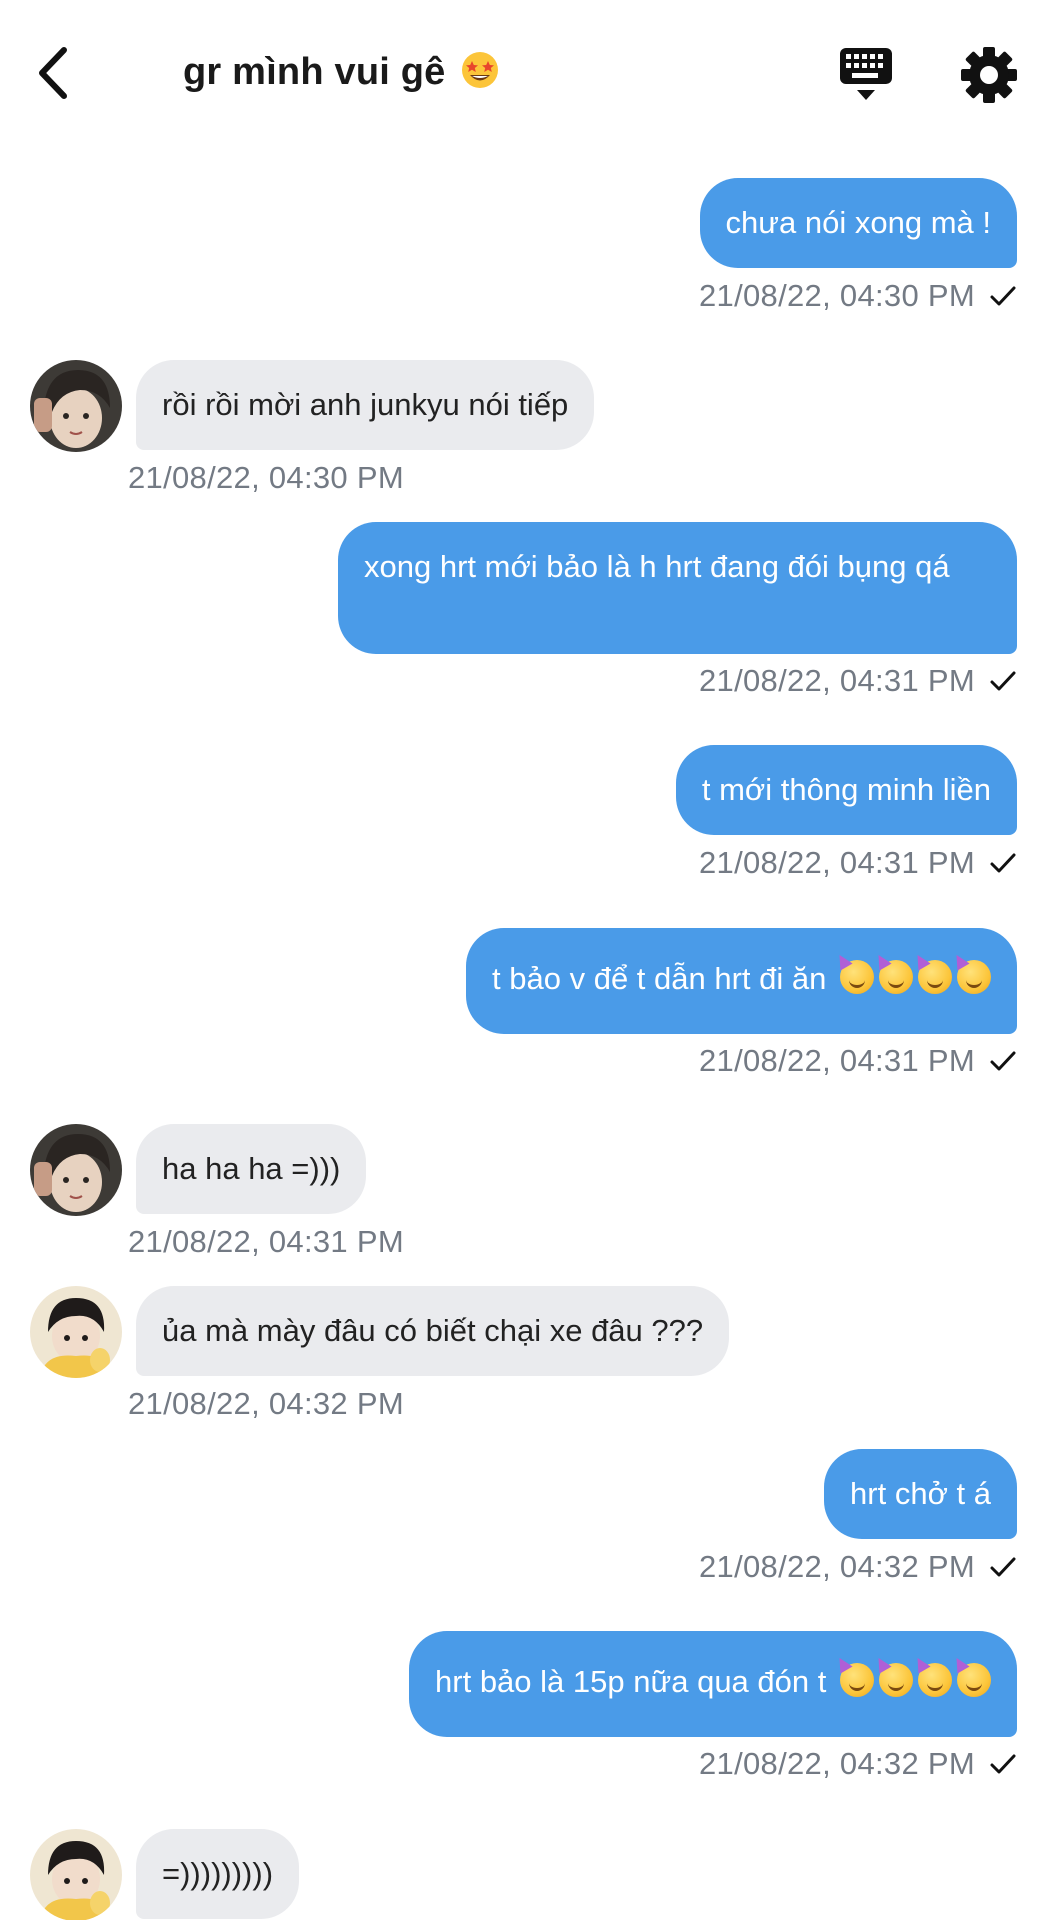 The width and height of the screenshot is (1048, 1920). I want to click on keyboard-hide-icon, so click(866, 74).